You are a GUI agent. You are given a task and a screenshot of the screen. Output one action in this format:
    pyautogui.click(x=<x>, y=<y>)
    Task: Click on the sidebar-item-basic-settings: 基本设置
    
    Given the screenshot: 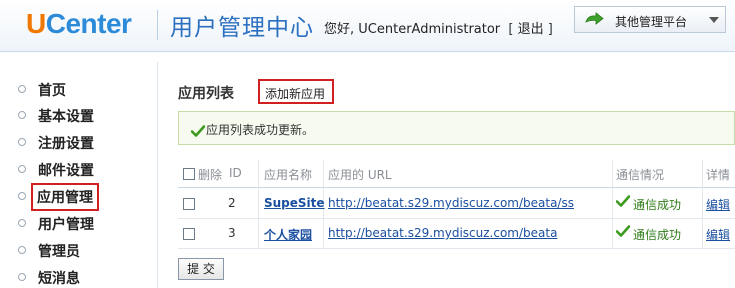 What is the action you would take?
    pyautogui.click(x=83, y=115)
    